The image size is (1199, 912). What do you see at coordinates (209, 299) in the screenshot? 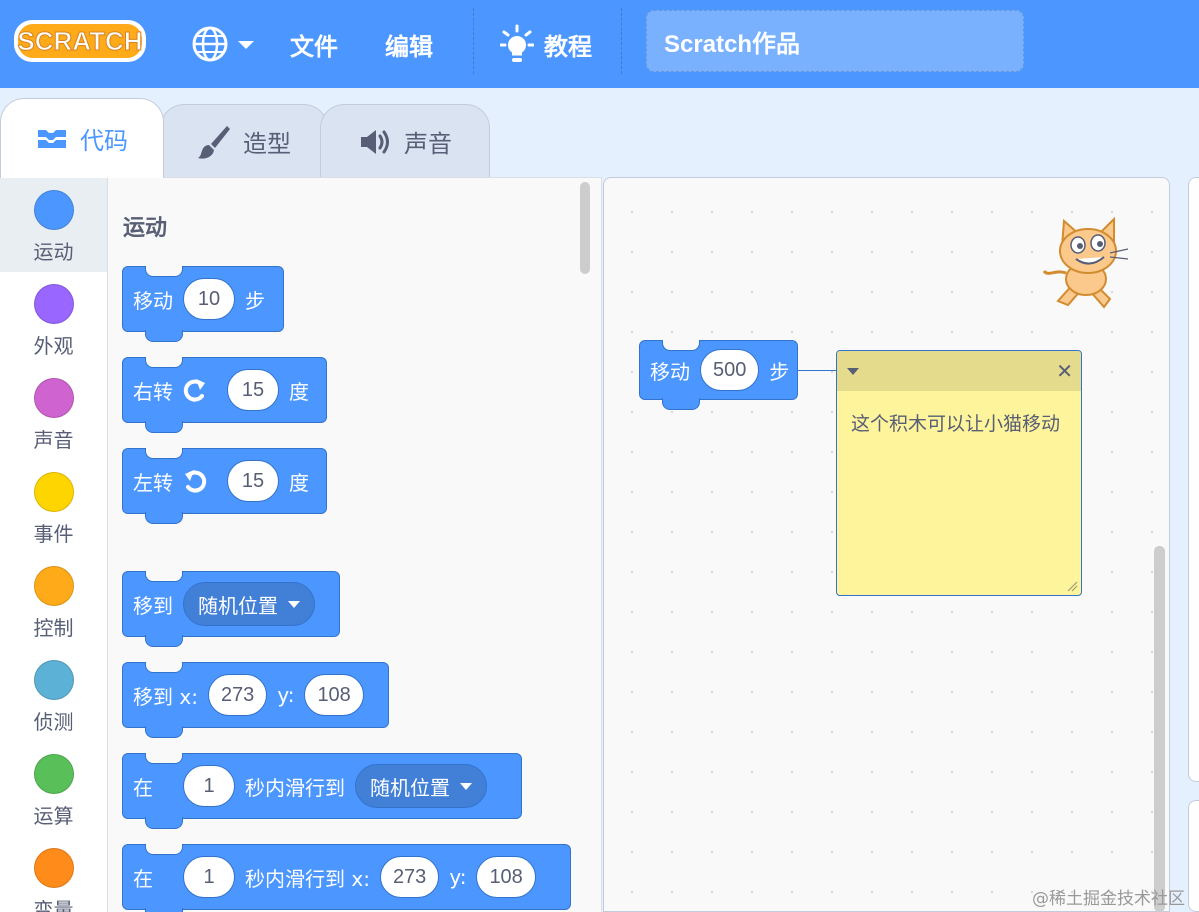
I see `steps-input: 10` at bounding box center [209, 299].